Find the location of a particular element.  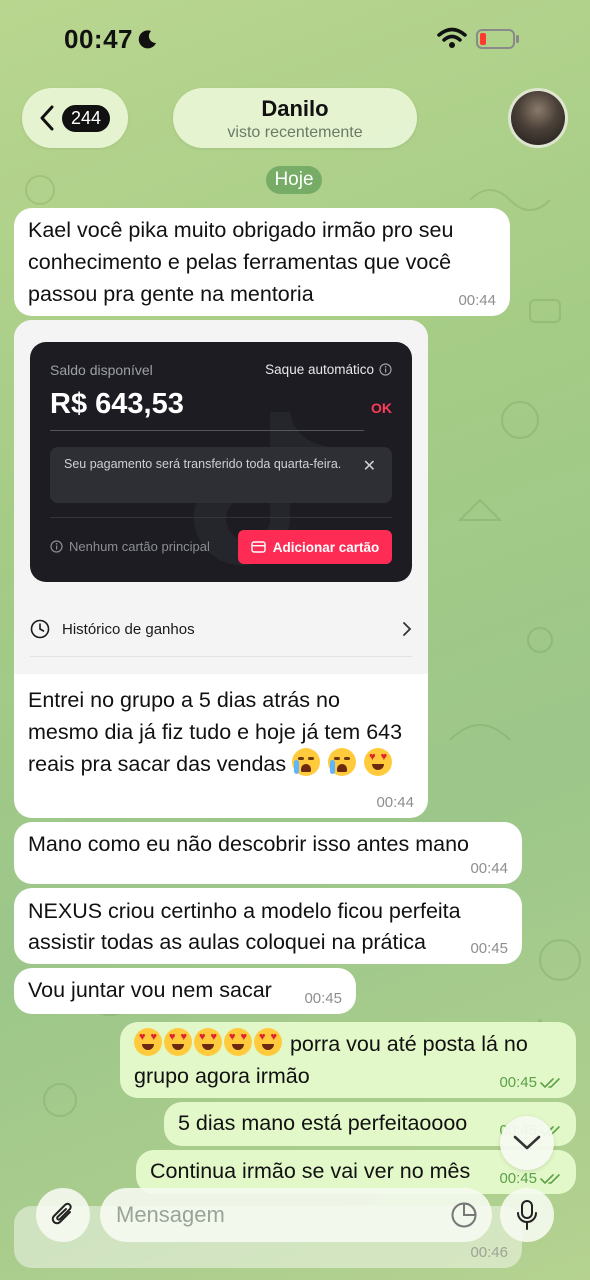

history-divider is located at coordinates (221, 656).